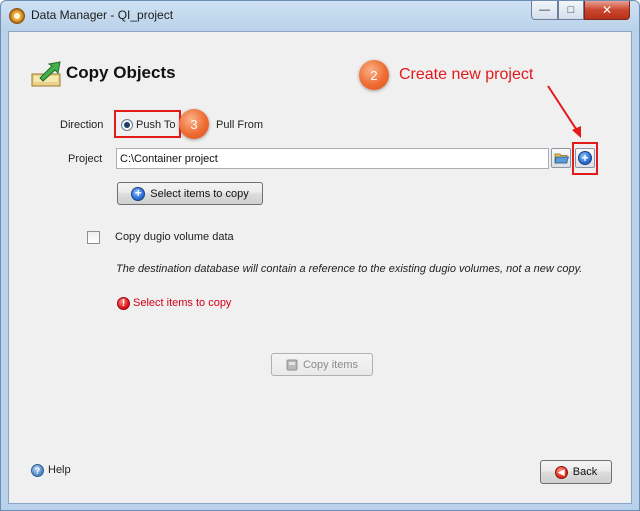  What do you see at coordinates (85, 159) in the screenshot?
I see `project-label: Project` at bounding box center [85, 159].